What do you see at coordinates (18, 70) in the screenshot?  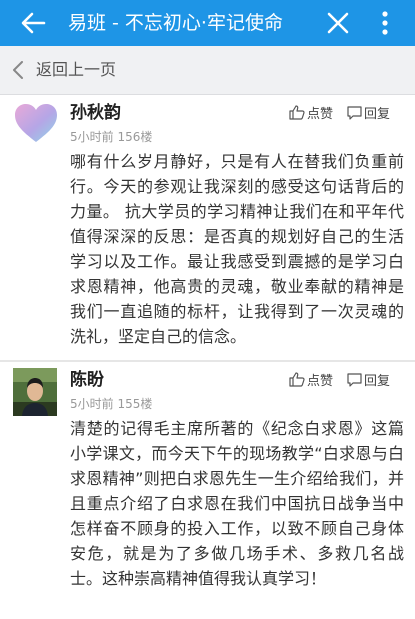 I see `chevron-left-icon` at bounding box center [18, 70].